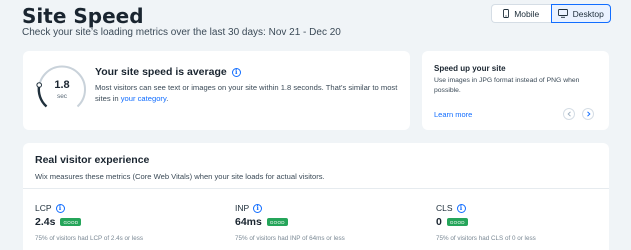 The width and height of the screenshot is (631, 250). Describe the element at coordinates (143, 98) in the screenshot. I see `category-link: your category` at that location.